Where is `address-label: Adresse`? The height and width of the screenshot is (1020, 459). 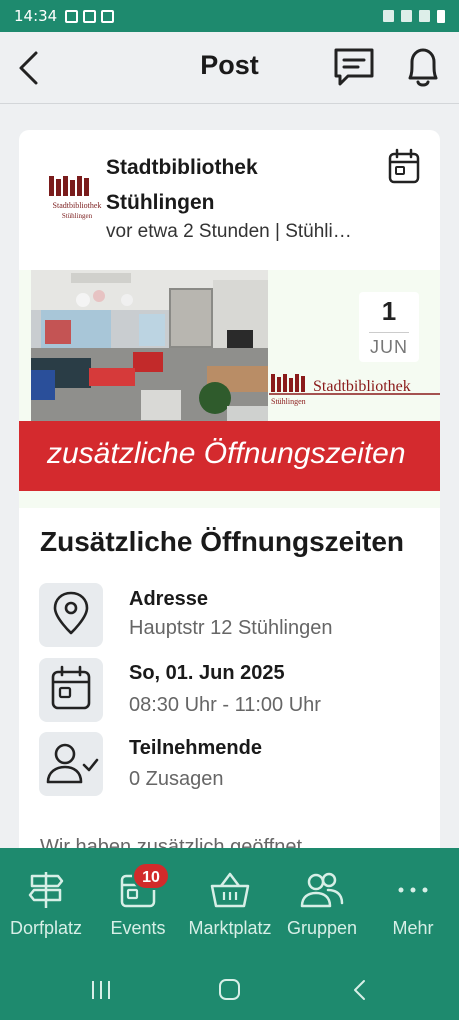 address-label: Adresse is located at coordinates (168, 599).